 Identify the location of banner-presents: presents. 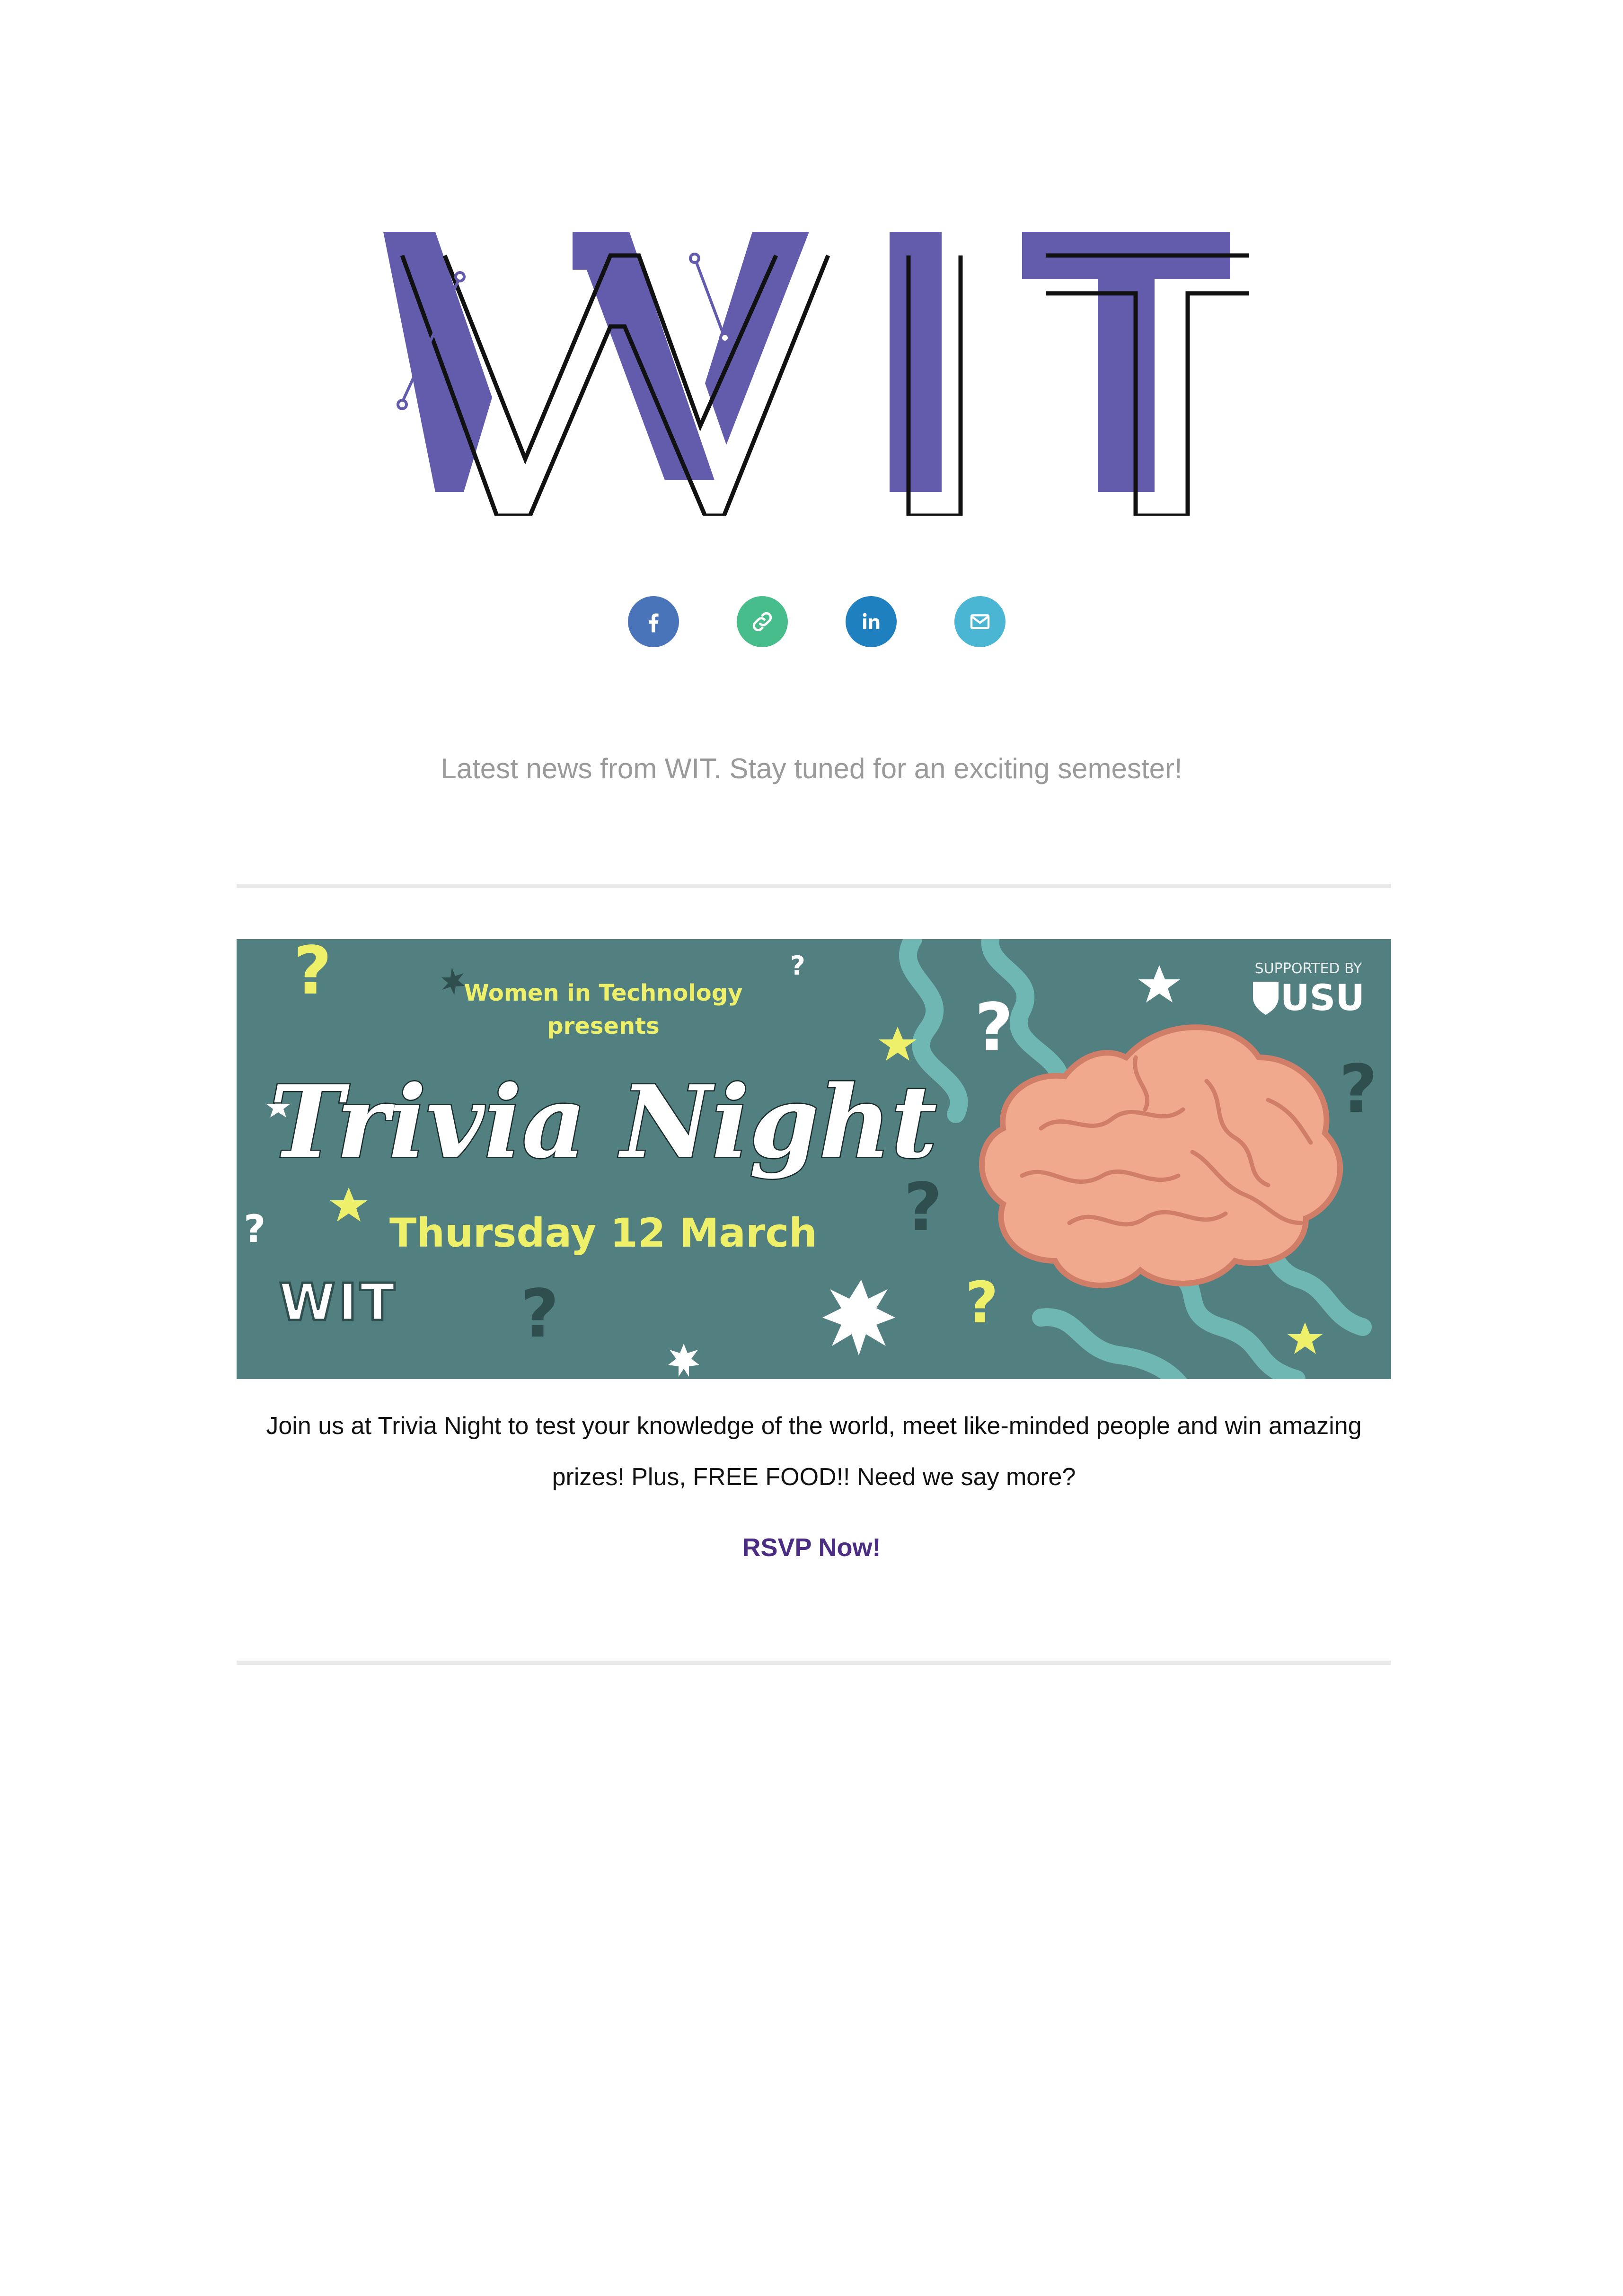
(603, 1026).